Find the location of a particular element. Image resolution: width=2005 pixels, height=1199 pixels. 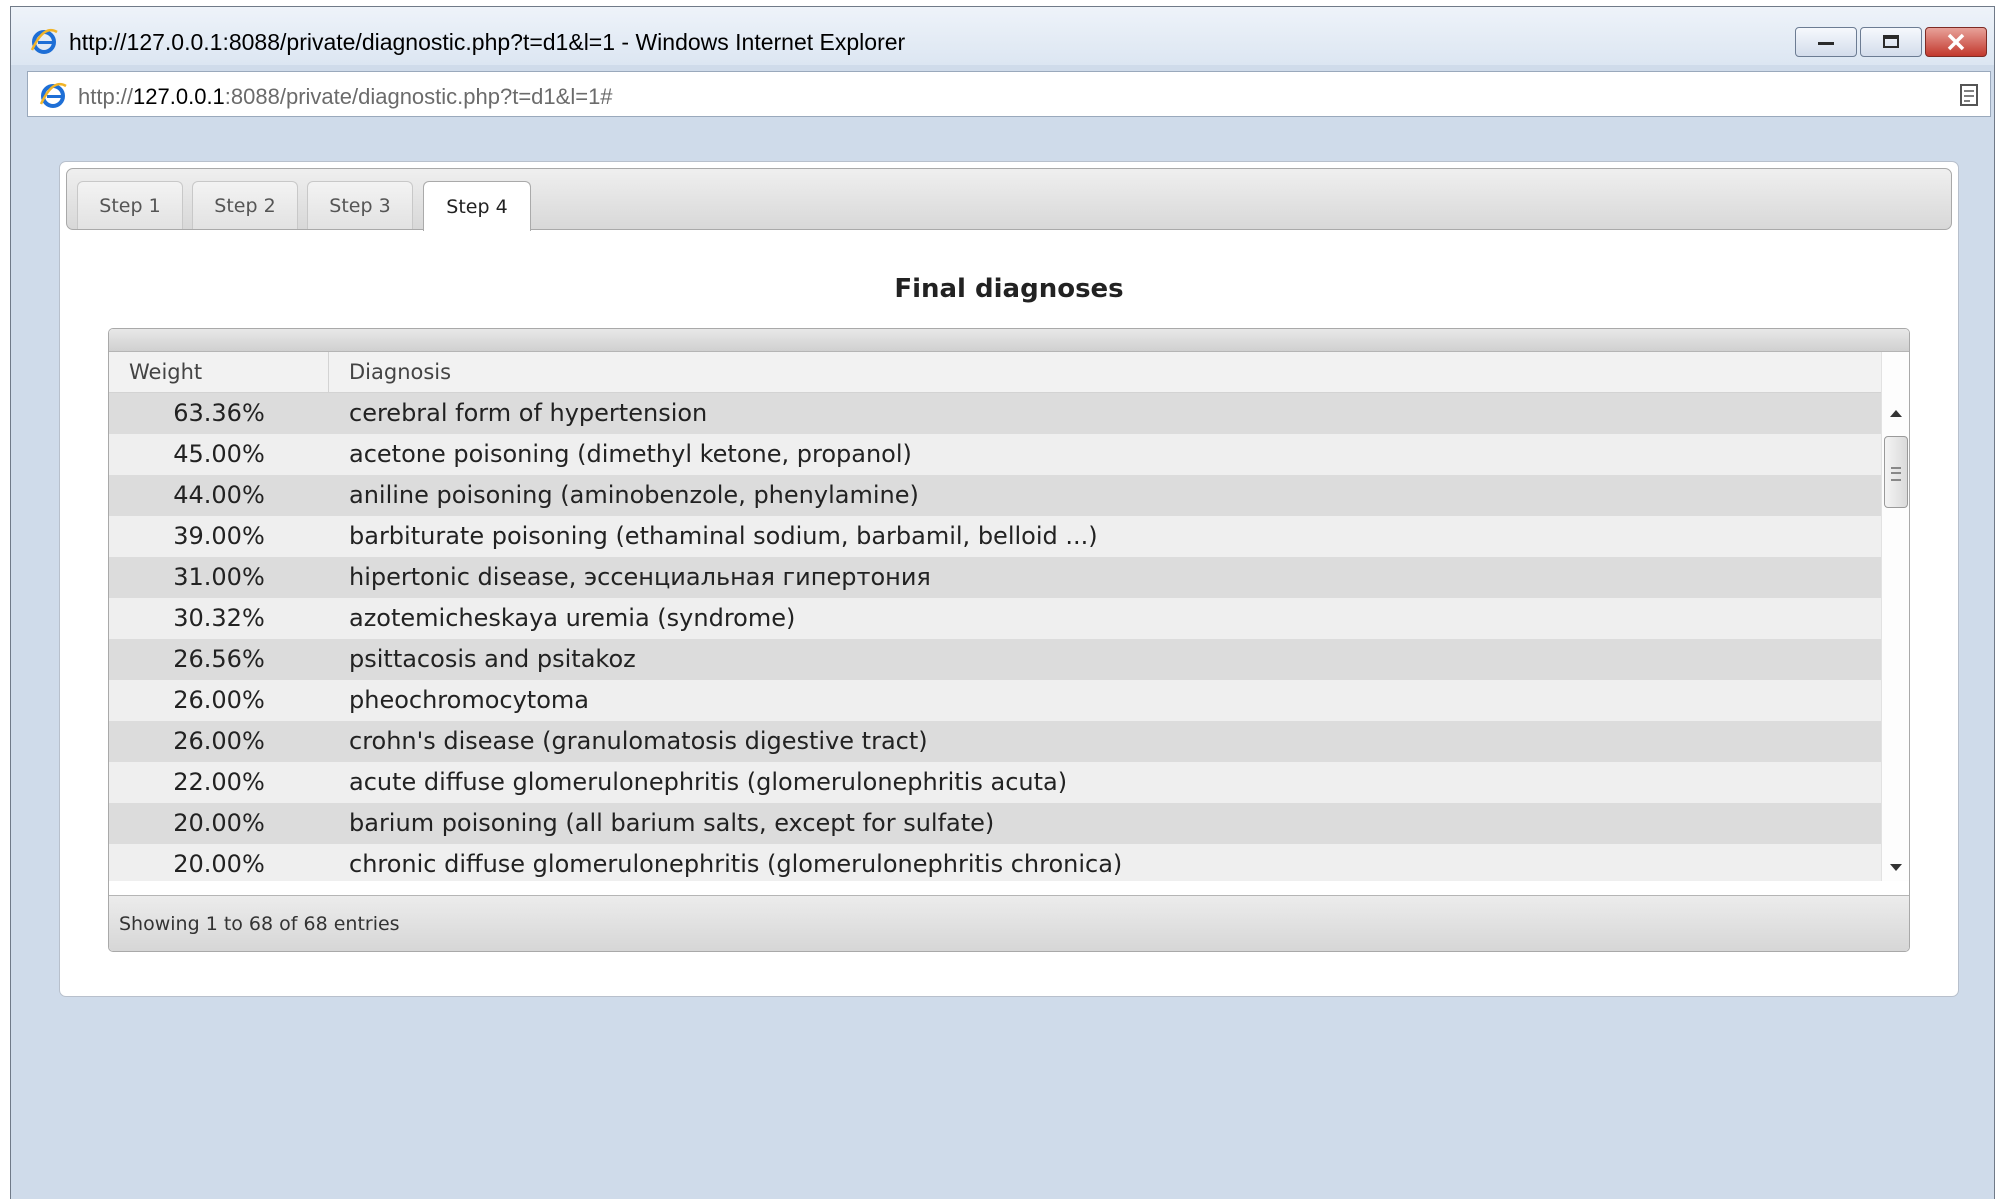

weight-cell: 39.00% is located at coordinates (219, 536).